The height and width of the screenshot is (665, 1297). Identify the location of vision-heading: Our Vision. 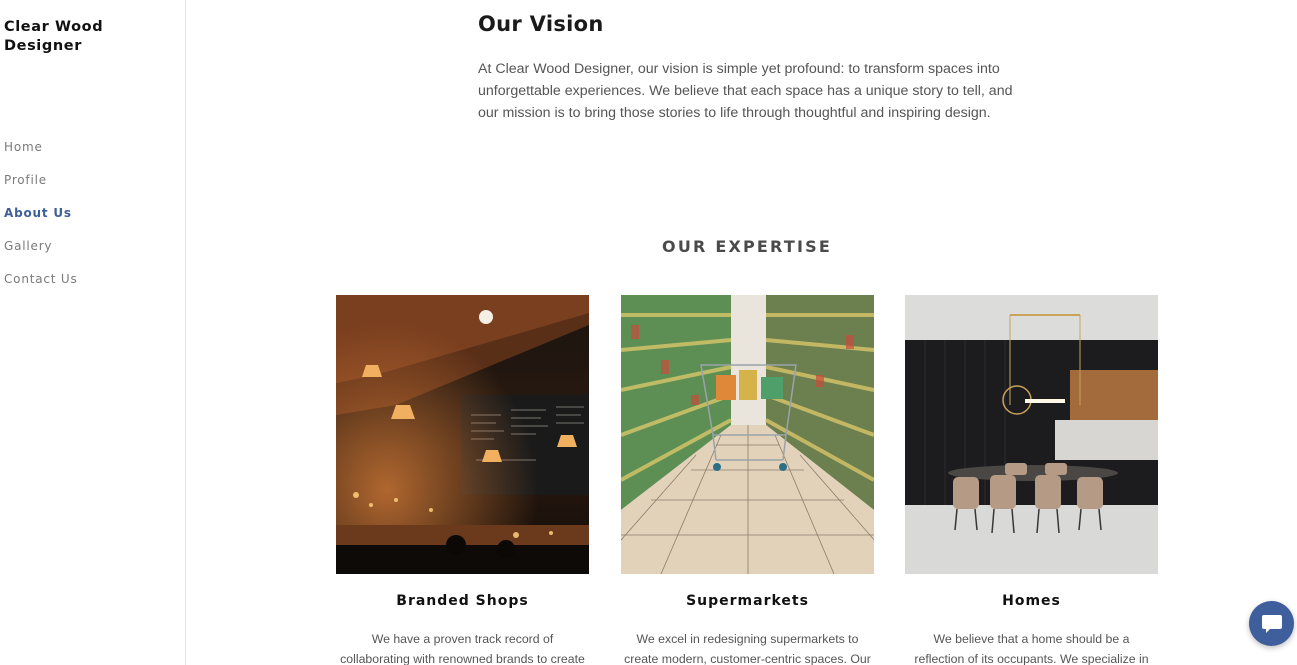
(541, 24).